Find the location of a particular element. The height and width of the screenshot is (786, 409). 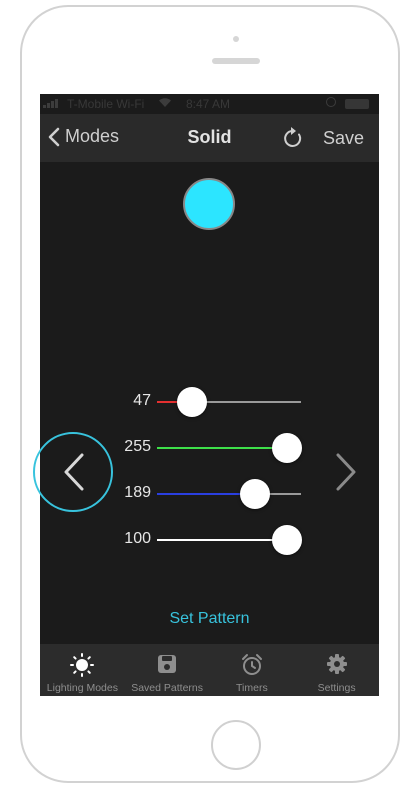

red-slider: 47 is located at coordinates (209, 402).